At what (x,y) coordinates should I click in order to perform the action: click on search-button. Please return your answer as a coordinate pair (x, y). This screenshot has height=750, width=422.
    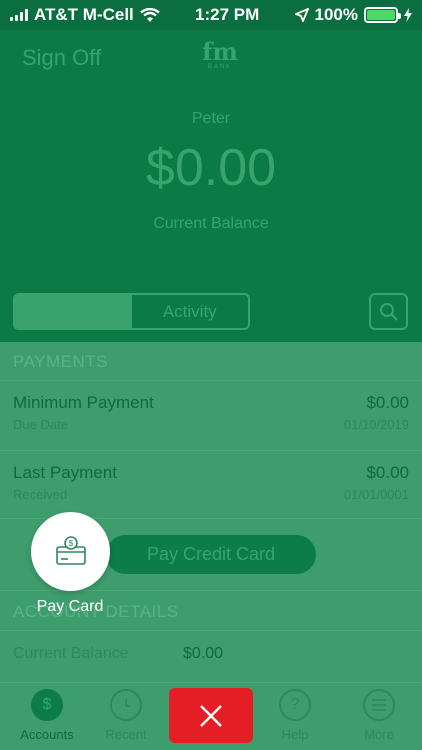
    Looking at the image, I should click on (388, 311).